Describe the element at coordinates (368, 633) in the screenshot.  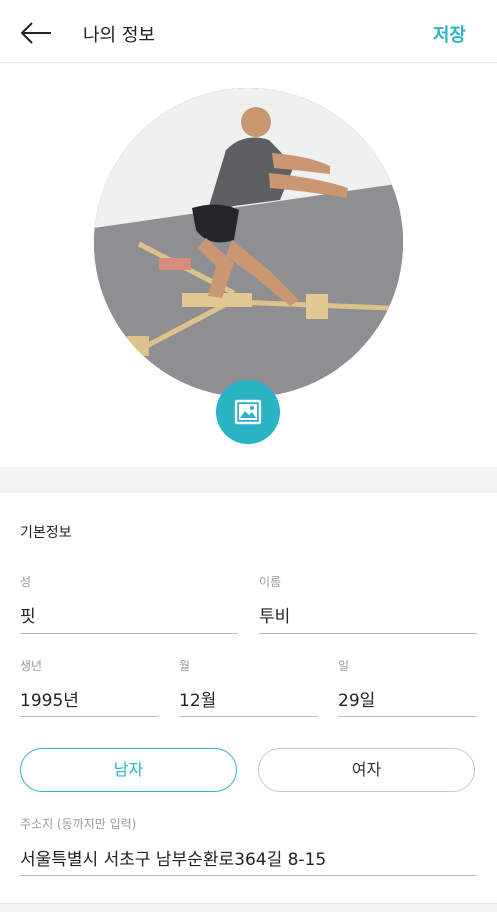
I see `first-name-underline` at that location.